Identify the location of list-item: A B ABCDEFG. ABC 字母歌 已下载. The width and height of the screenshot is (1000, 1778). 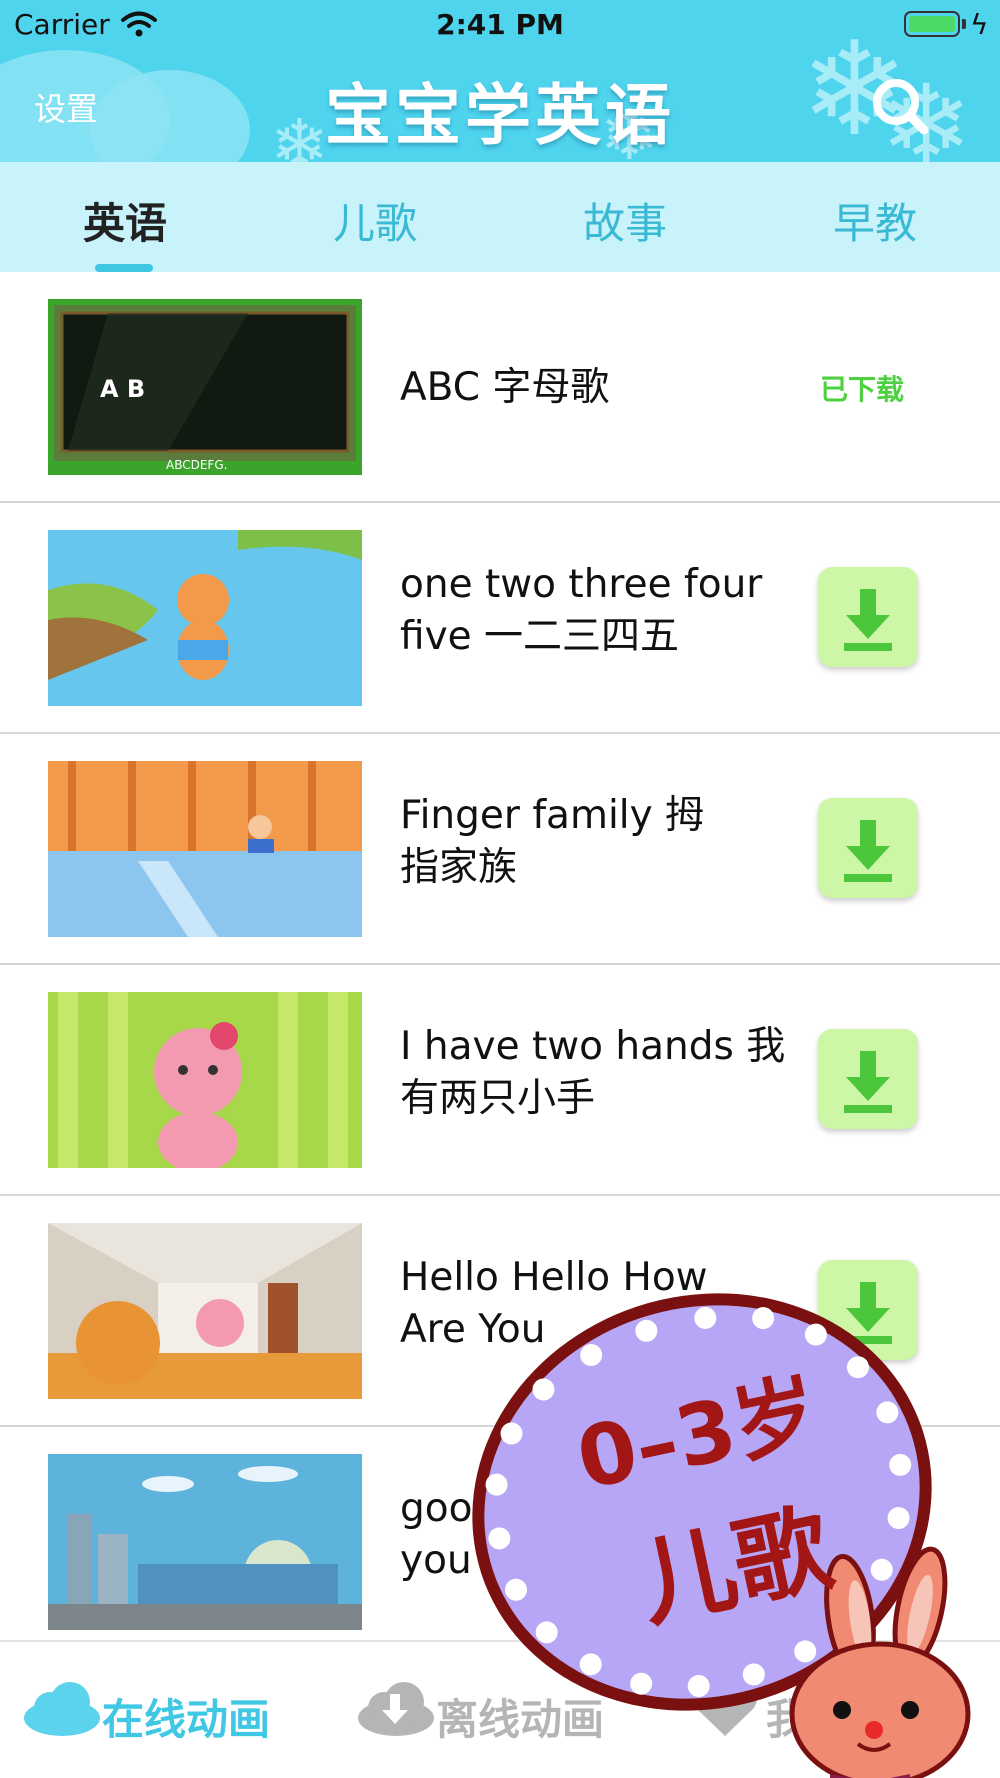
(500, 387).